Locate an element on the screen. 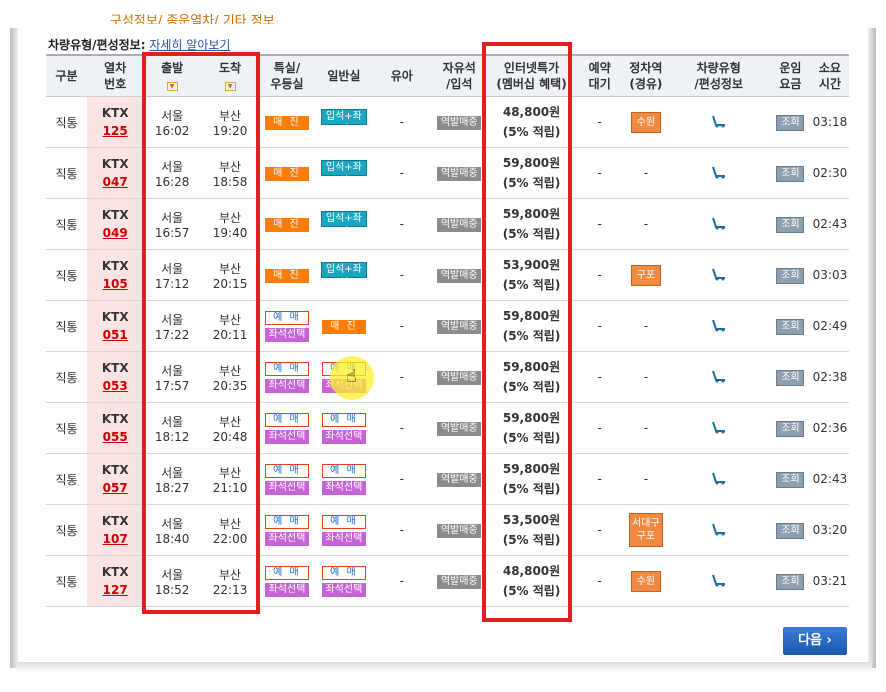  train-number-cell: KTX 125 is located at coordinates (115, 122).